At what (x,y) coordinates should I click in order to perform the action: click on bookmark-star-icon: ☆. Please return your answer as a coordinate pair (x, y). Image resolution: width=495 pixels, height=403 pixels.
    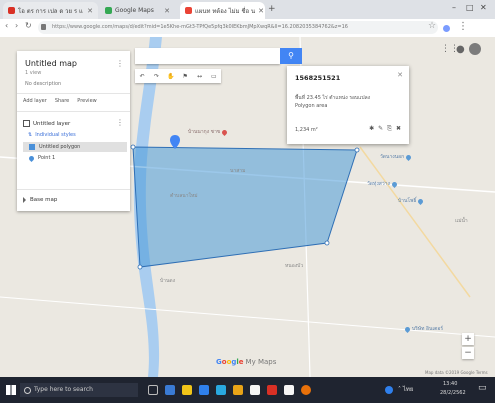
    Looking at the image, I should click on (432, 26).